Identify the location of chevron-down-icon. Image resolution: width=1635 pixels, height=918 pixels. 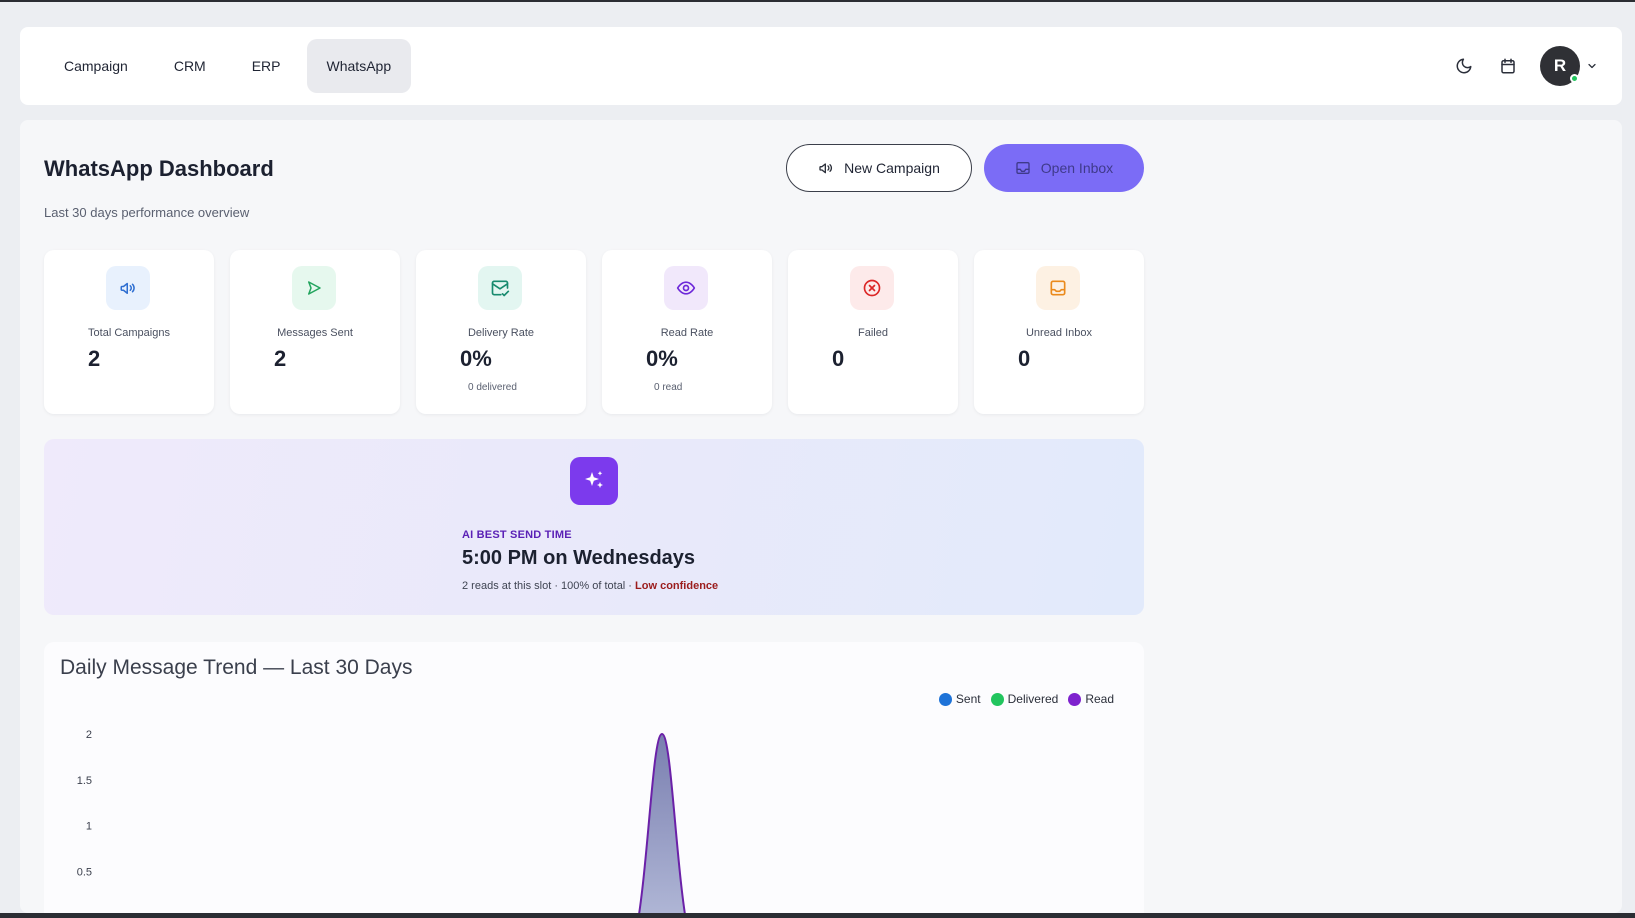
(1592, 66).